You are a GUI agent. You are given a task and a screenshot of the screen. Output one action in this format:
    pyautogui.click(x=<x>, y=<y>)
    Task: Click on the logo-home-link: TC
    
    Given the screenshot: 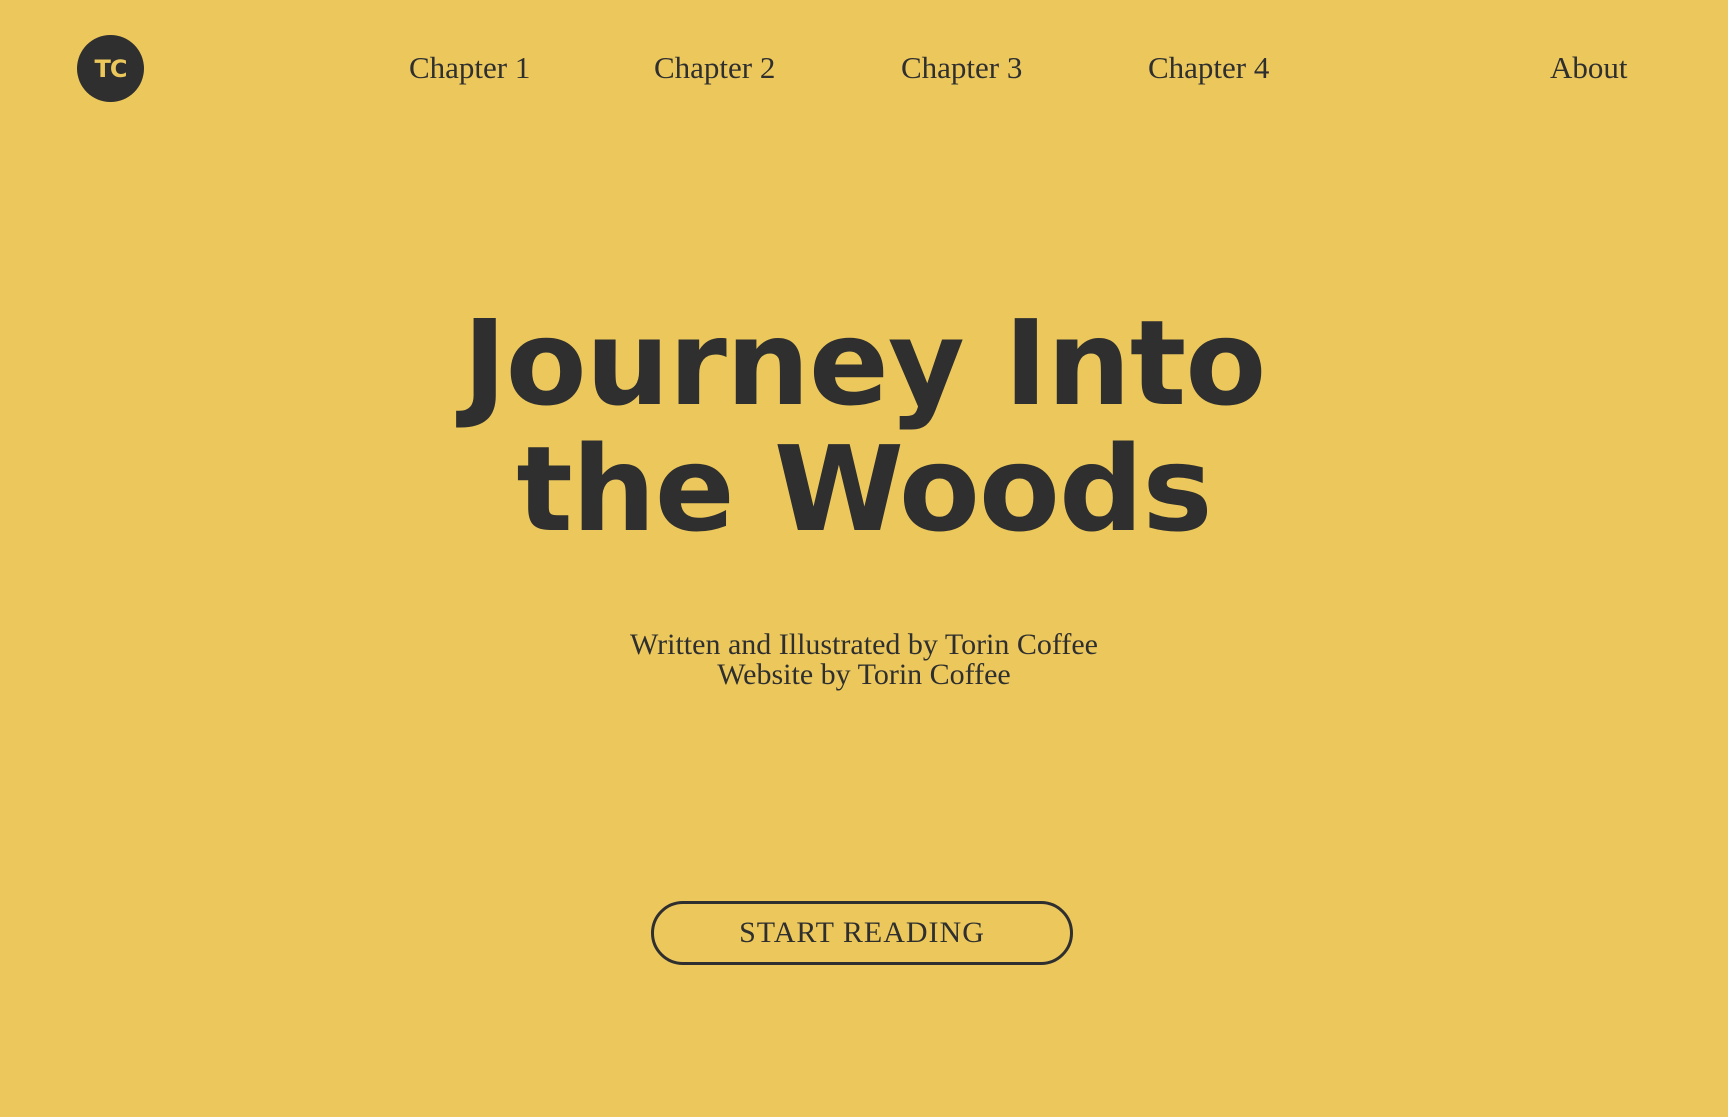 What is the action you would take?
    pyautogui.click(x=110, y=68)
    